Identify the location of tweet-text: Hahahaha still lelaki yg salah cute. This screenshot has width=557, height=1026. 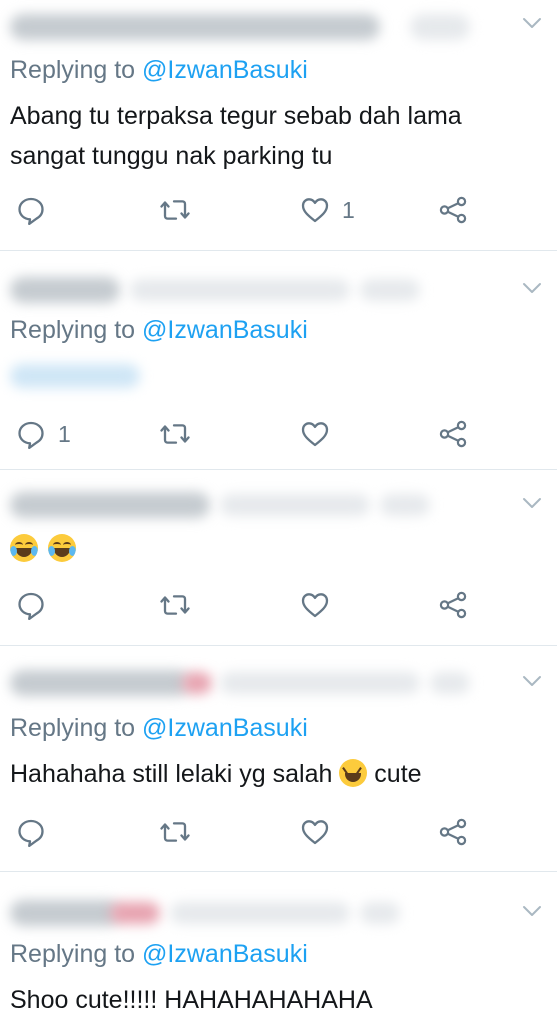
(275, 774).